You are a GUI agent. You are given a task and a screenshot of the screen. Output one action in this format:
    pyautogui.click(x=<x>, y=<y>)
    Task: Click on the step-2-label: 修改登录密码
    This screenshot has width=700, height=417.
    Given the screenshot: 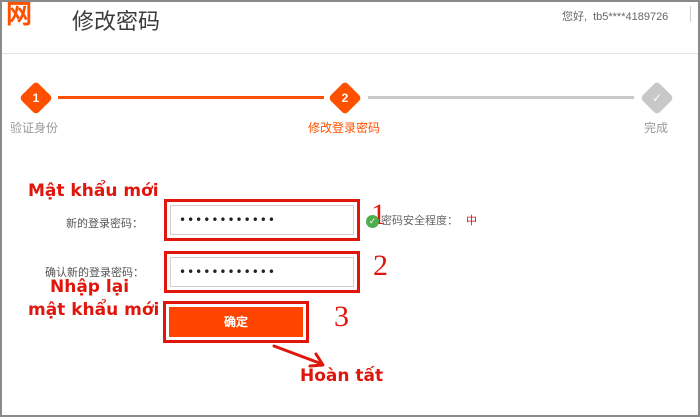 What is the action you would take?
    pyautogui.click(x=344, y=128)
    